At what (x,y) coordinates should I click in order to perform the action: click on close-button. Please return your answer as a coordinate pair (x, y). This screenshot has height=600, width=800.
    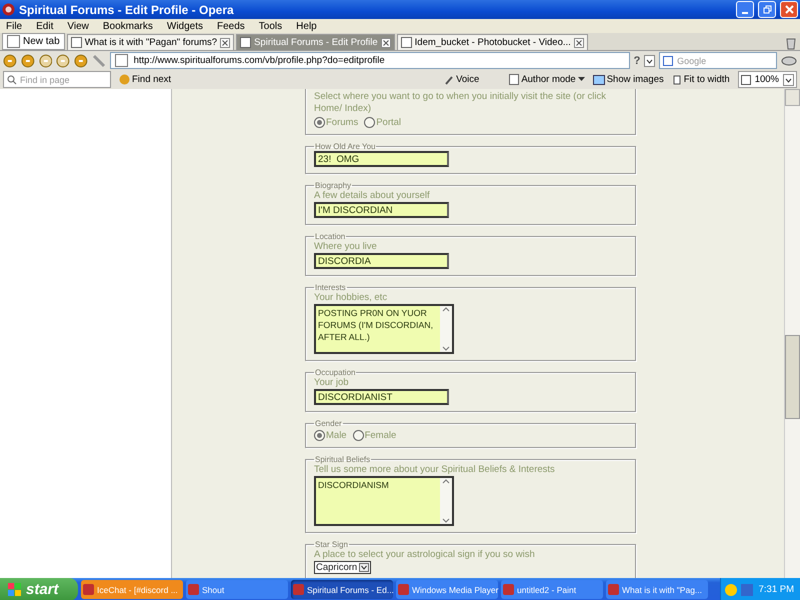
    Looking at the image, I should click on (789, 9).